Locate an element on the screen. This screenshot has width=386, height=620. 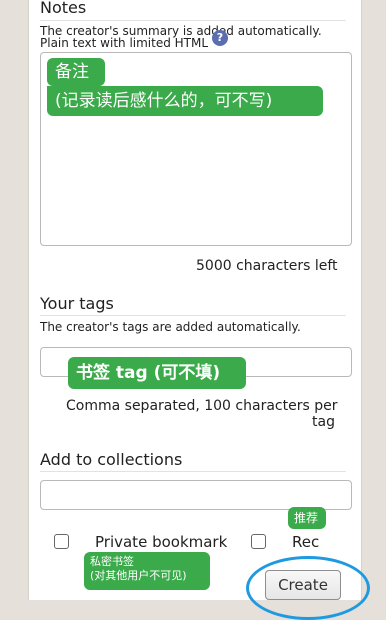
private-annotation: 私密书签 (对其他用户不可见) is located at coordinates (147, 571).